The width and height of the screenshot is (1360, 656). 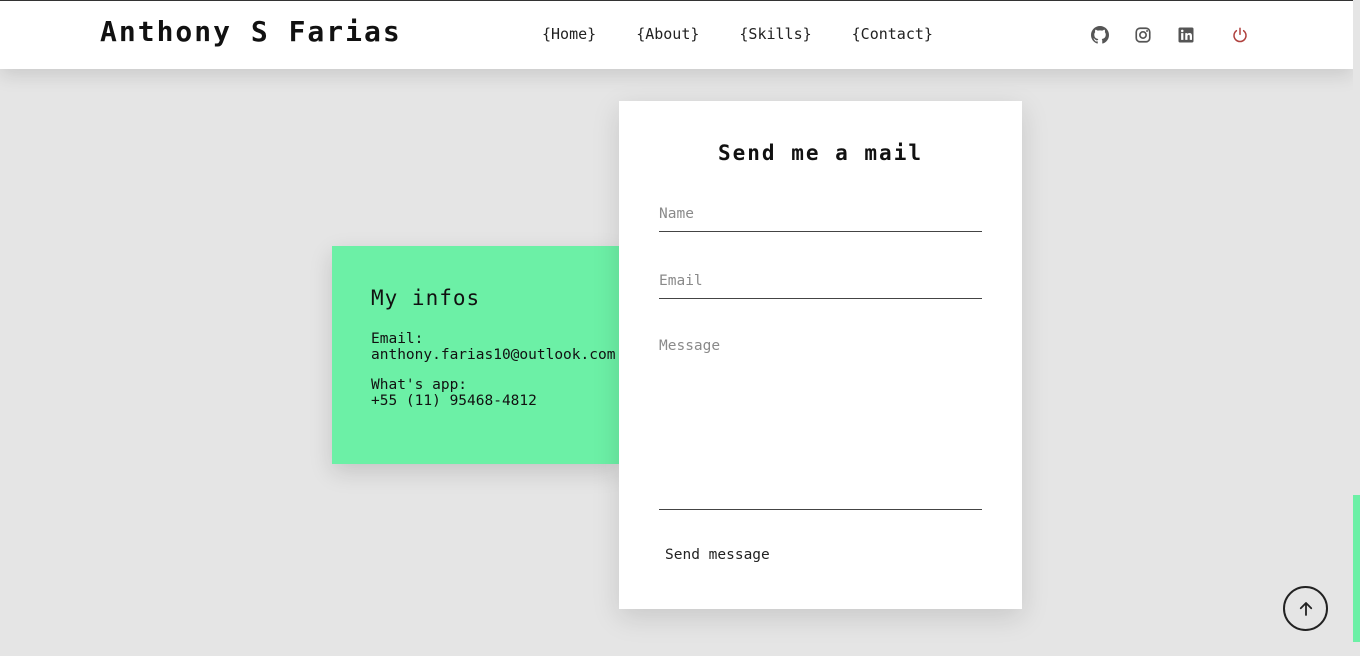 What do you see at coordinates (775, 34) in the screenshot?
I see `nav-skills-link: {Skills}` at bounding box center [775, 34].